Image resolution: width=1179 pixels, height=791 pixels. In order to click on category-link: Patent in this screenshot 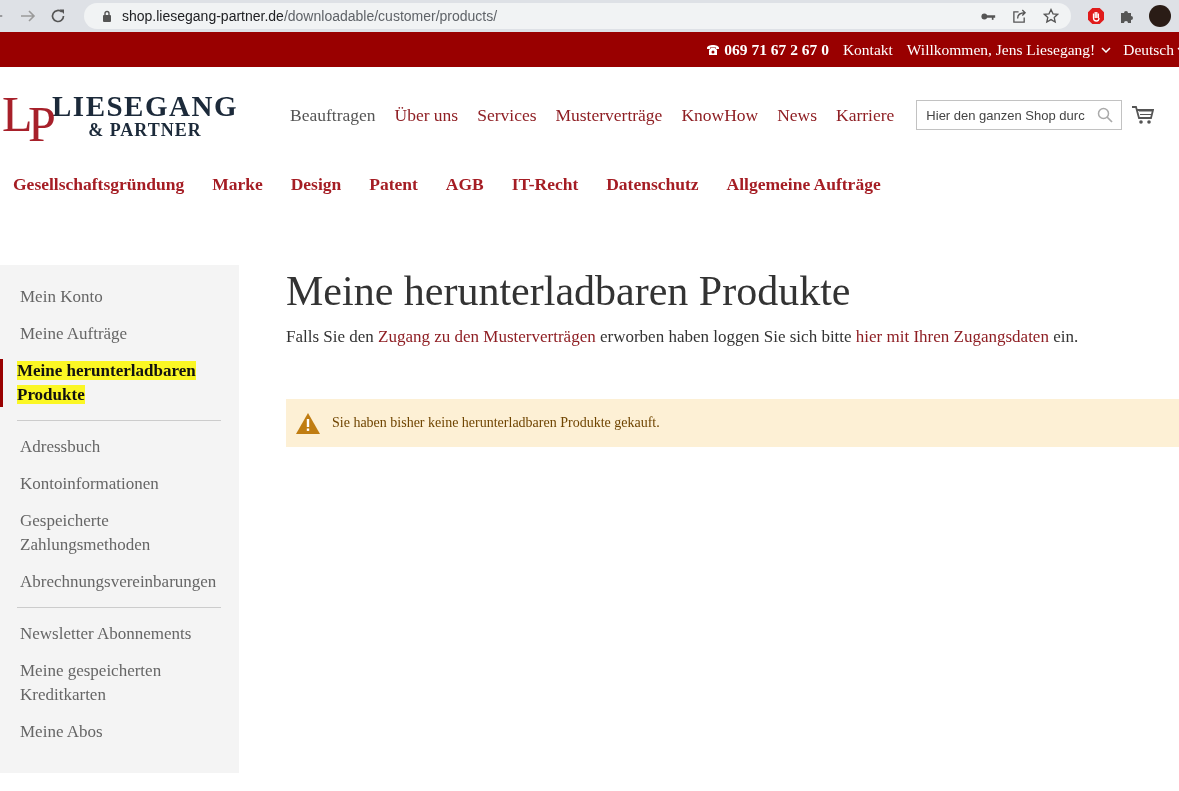, I will do `click(393, 184)`.